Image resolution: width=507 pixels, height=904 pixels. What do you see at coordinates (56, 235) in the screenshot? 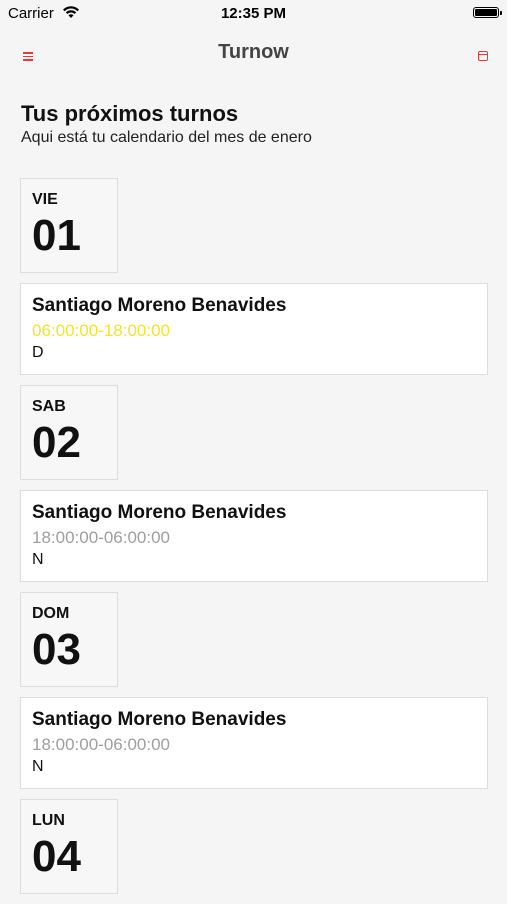
I see `day-number: 01` at bounding box center [56, 235].